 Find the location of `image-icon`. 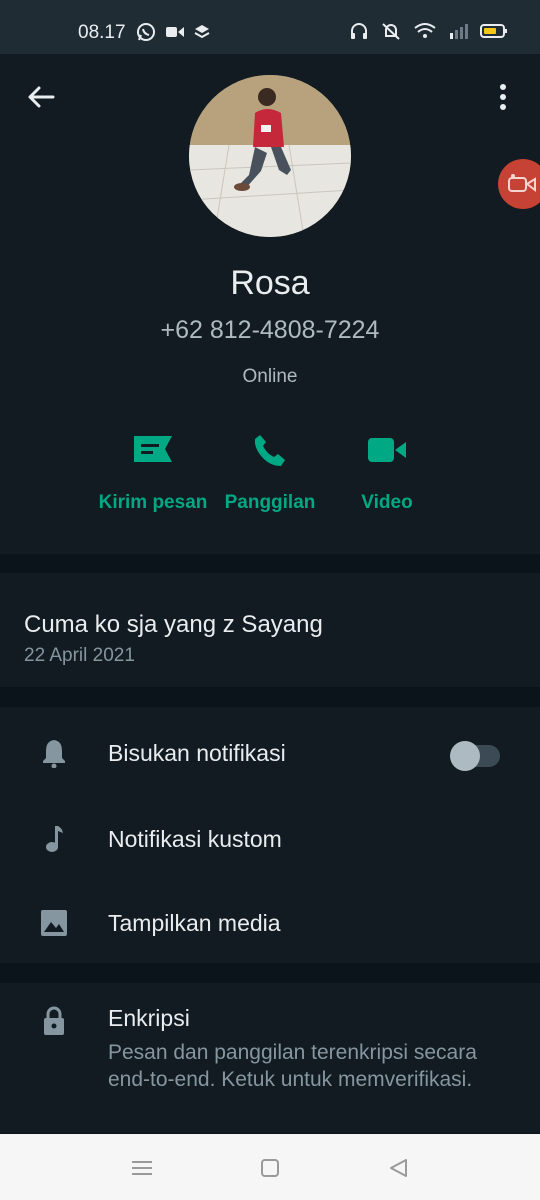

image-icon is located at coordinates (54, 923).